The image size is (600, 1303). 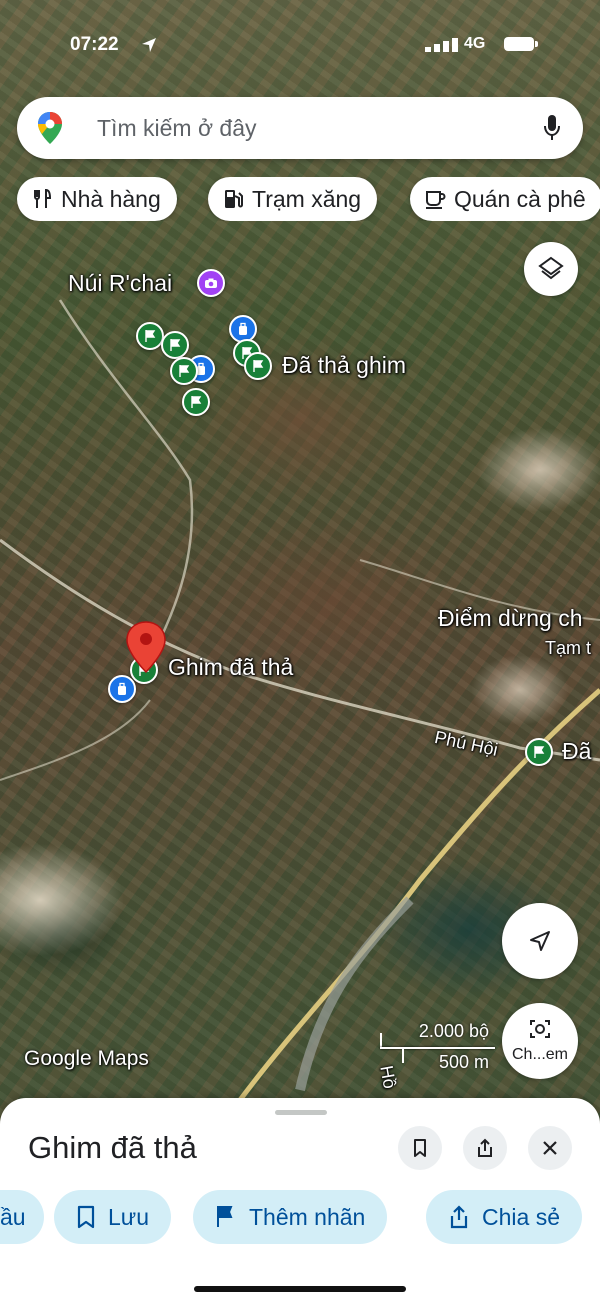 I want to click on search-input: Tìm kiếm ở đây, so click(x=177, y=128).